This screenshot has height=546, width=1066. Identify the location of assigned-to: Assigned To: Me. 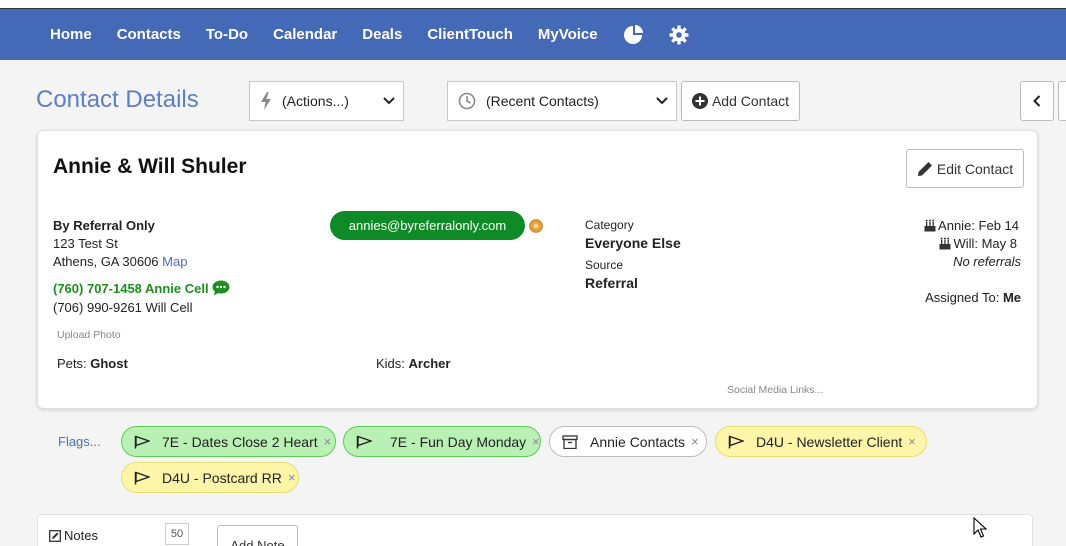
(973, 297).